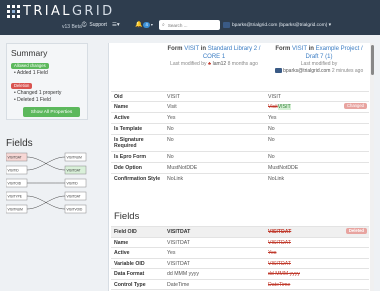 The width and height of the screenshot is (380, 291). I want to click on table-row: Name Visit VisitVISIT Changed, so click(240, 107).